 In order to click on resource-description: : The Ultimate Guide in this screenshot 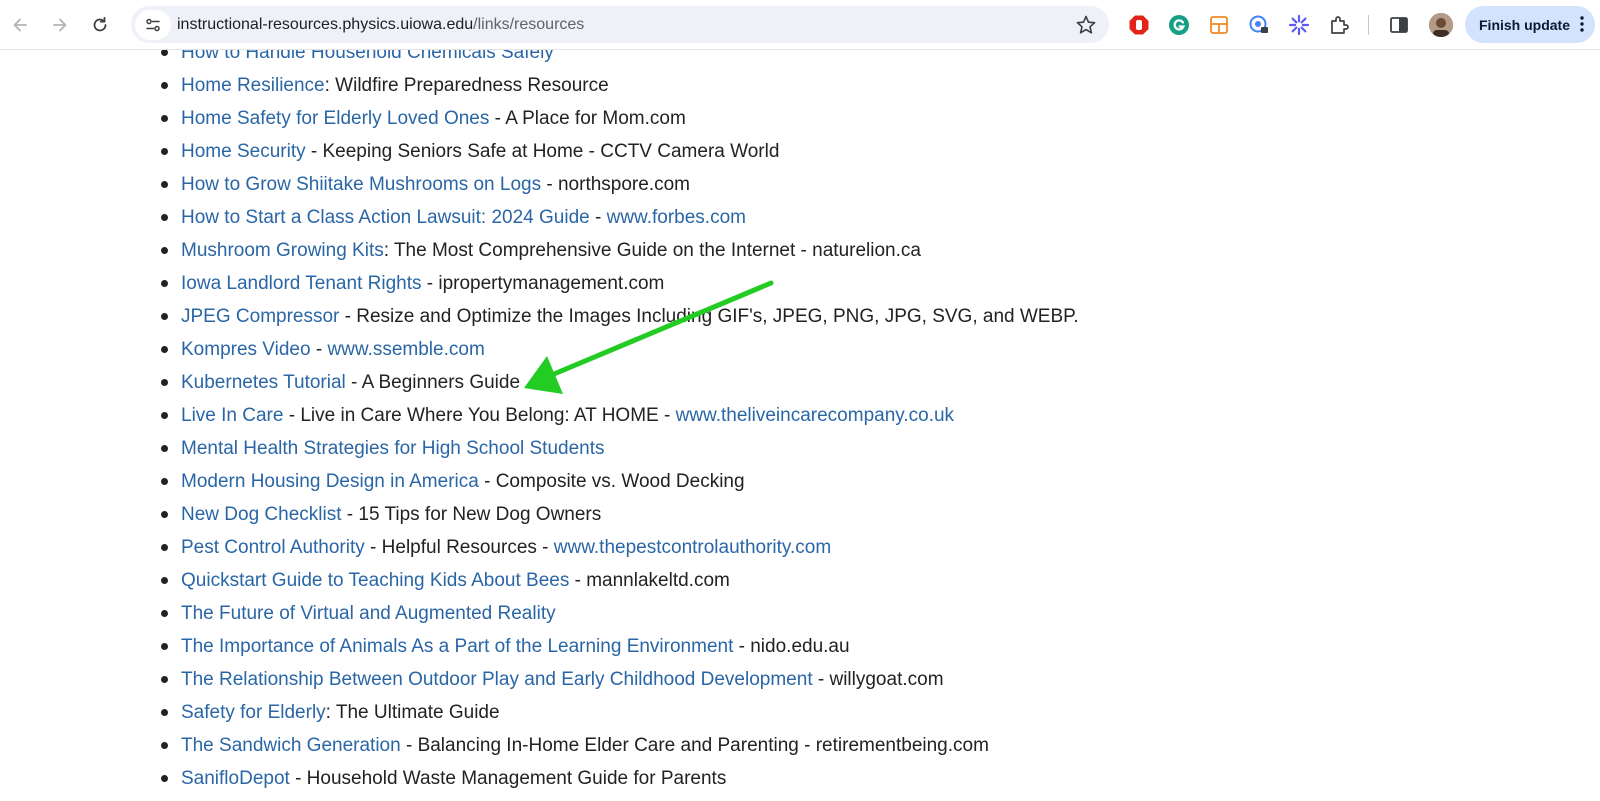, I will do `click(412, 712)`.